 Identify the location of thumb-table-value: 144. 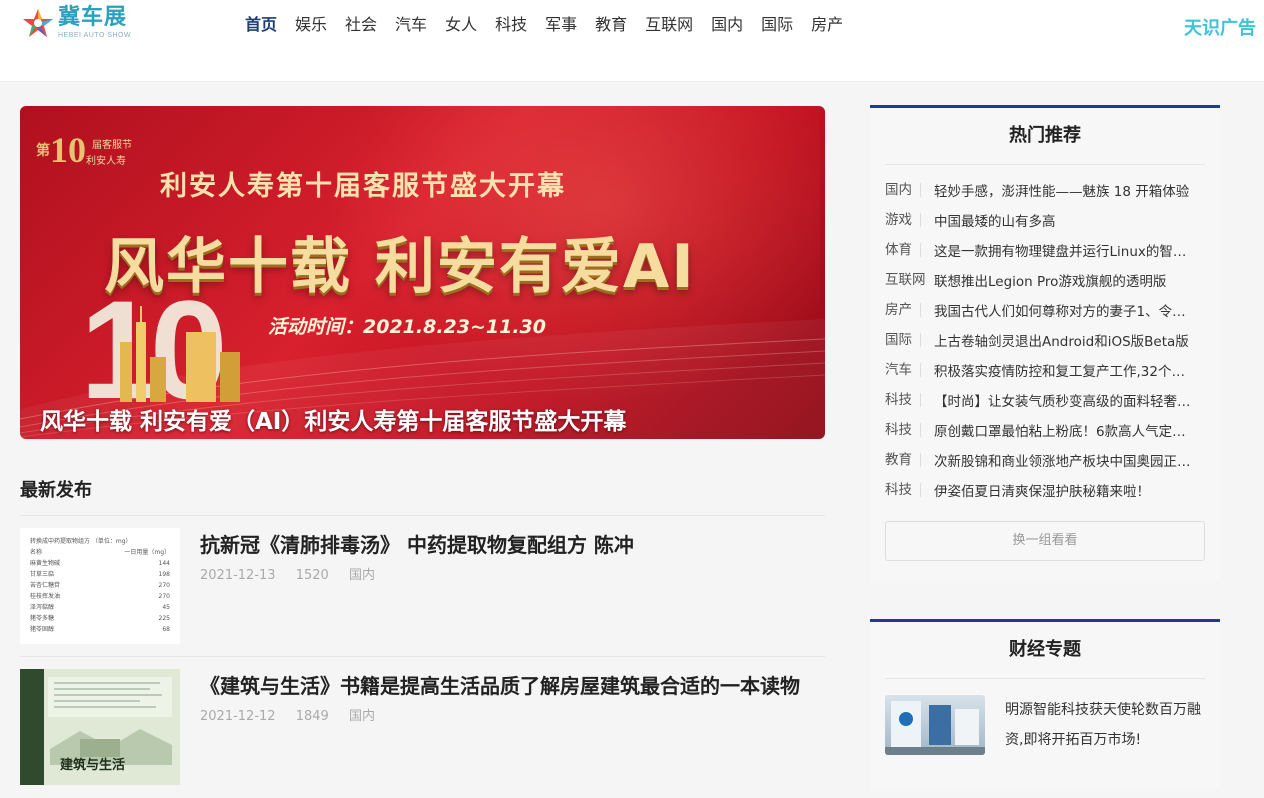
(164, 563).